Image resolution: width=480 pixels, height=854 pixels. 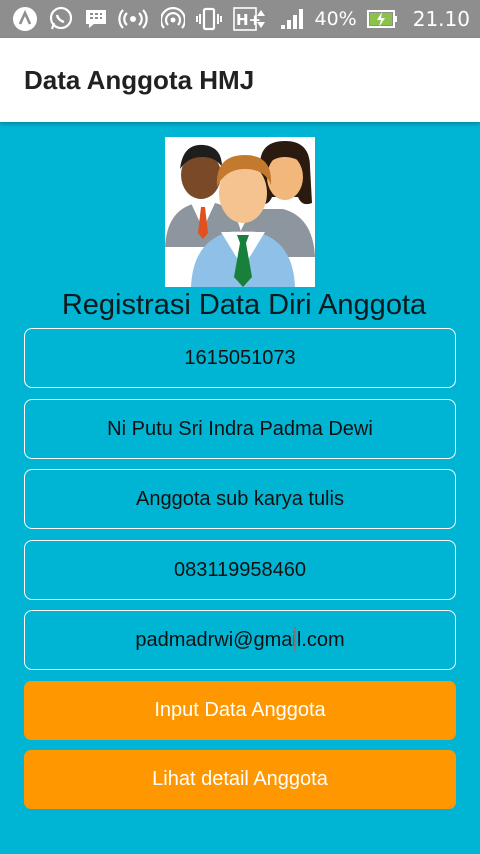 I want to click on form-heading: Registrasi Data Diri Anggota, so click(x=244, y=305).